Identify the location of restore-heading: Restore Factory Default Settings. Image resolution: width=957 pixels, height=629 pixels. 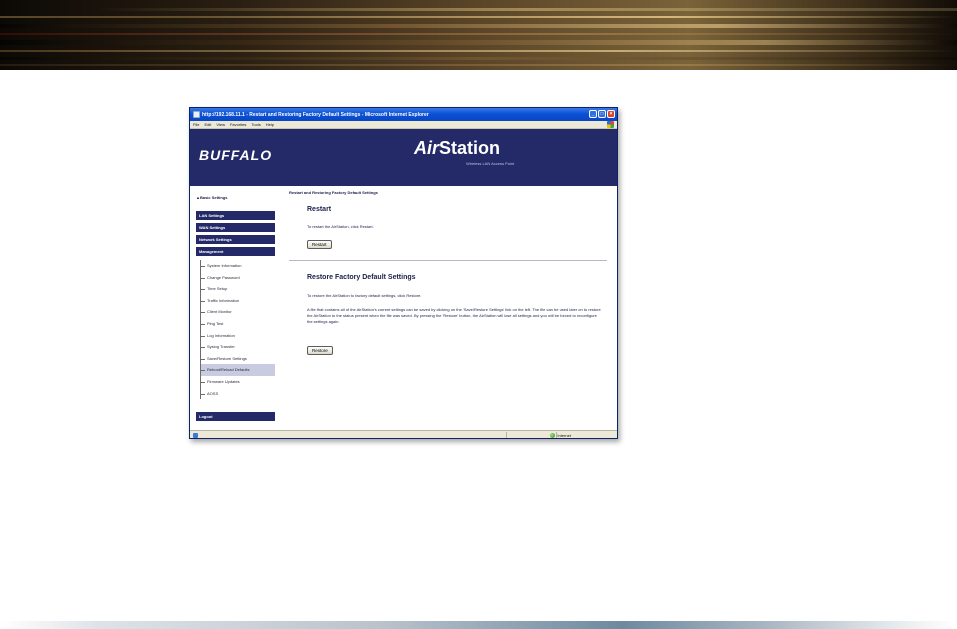
(361, 277).